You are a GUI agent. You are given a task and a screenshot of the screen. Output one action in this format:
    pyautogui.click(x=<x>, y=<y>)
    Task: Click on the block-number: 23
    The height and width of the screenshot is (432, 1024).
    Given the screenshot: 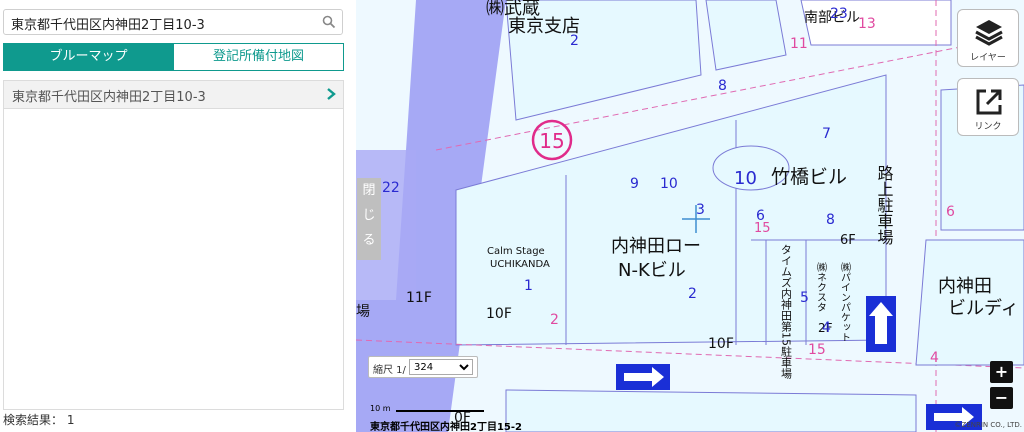 What is the action you would take?
    pyautogui.click(x=839, y=14)
    